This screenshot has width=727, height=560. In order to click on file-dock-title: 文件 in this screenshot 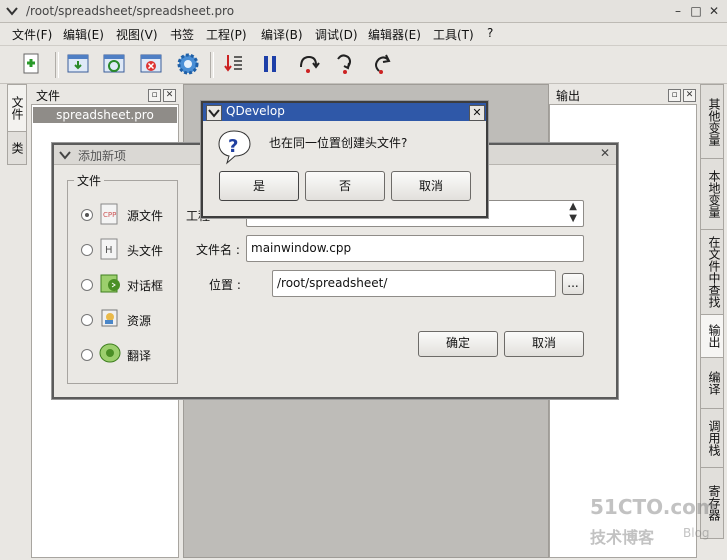, I will do `click(48, 96)`.